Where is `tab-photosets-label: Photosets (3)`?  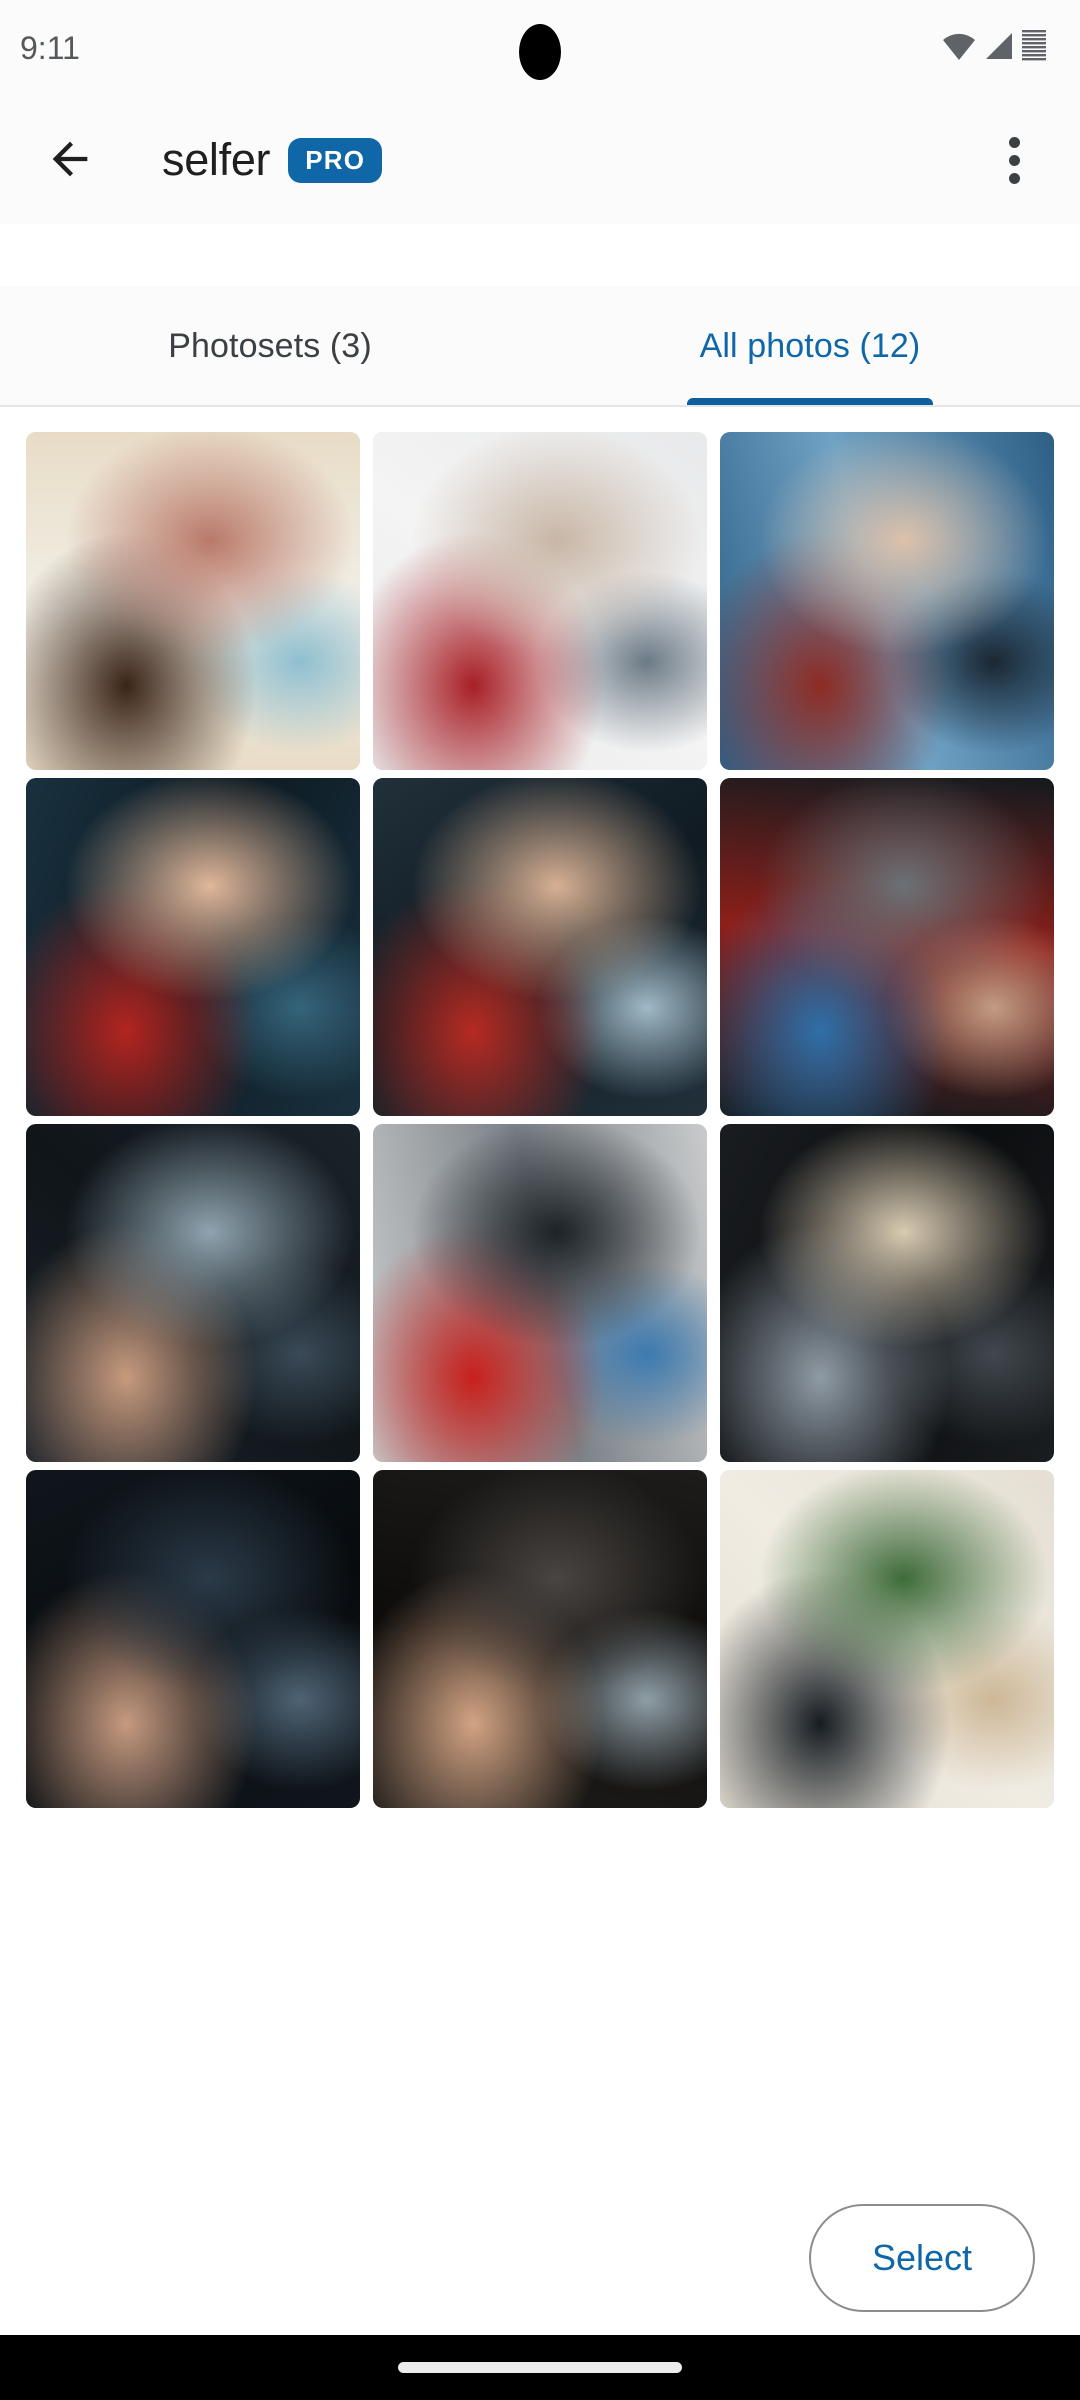
tab-photosets-label: Photosets (3) is located at coordinates (270, 346).